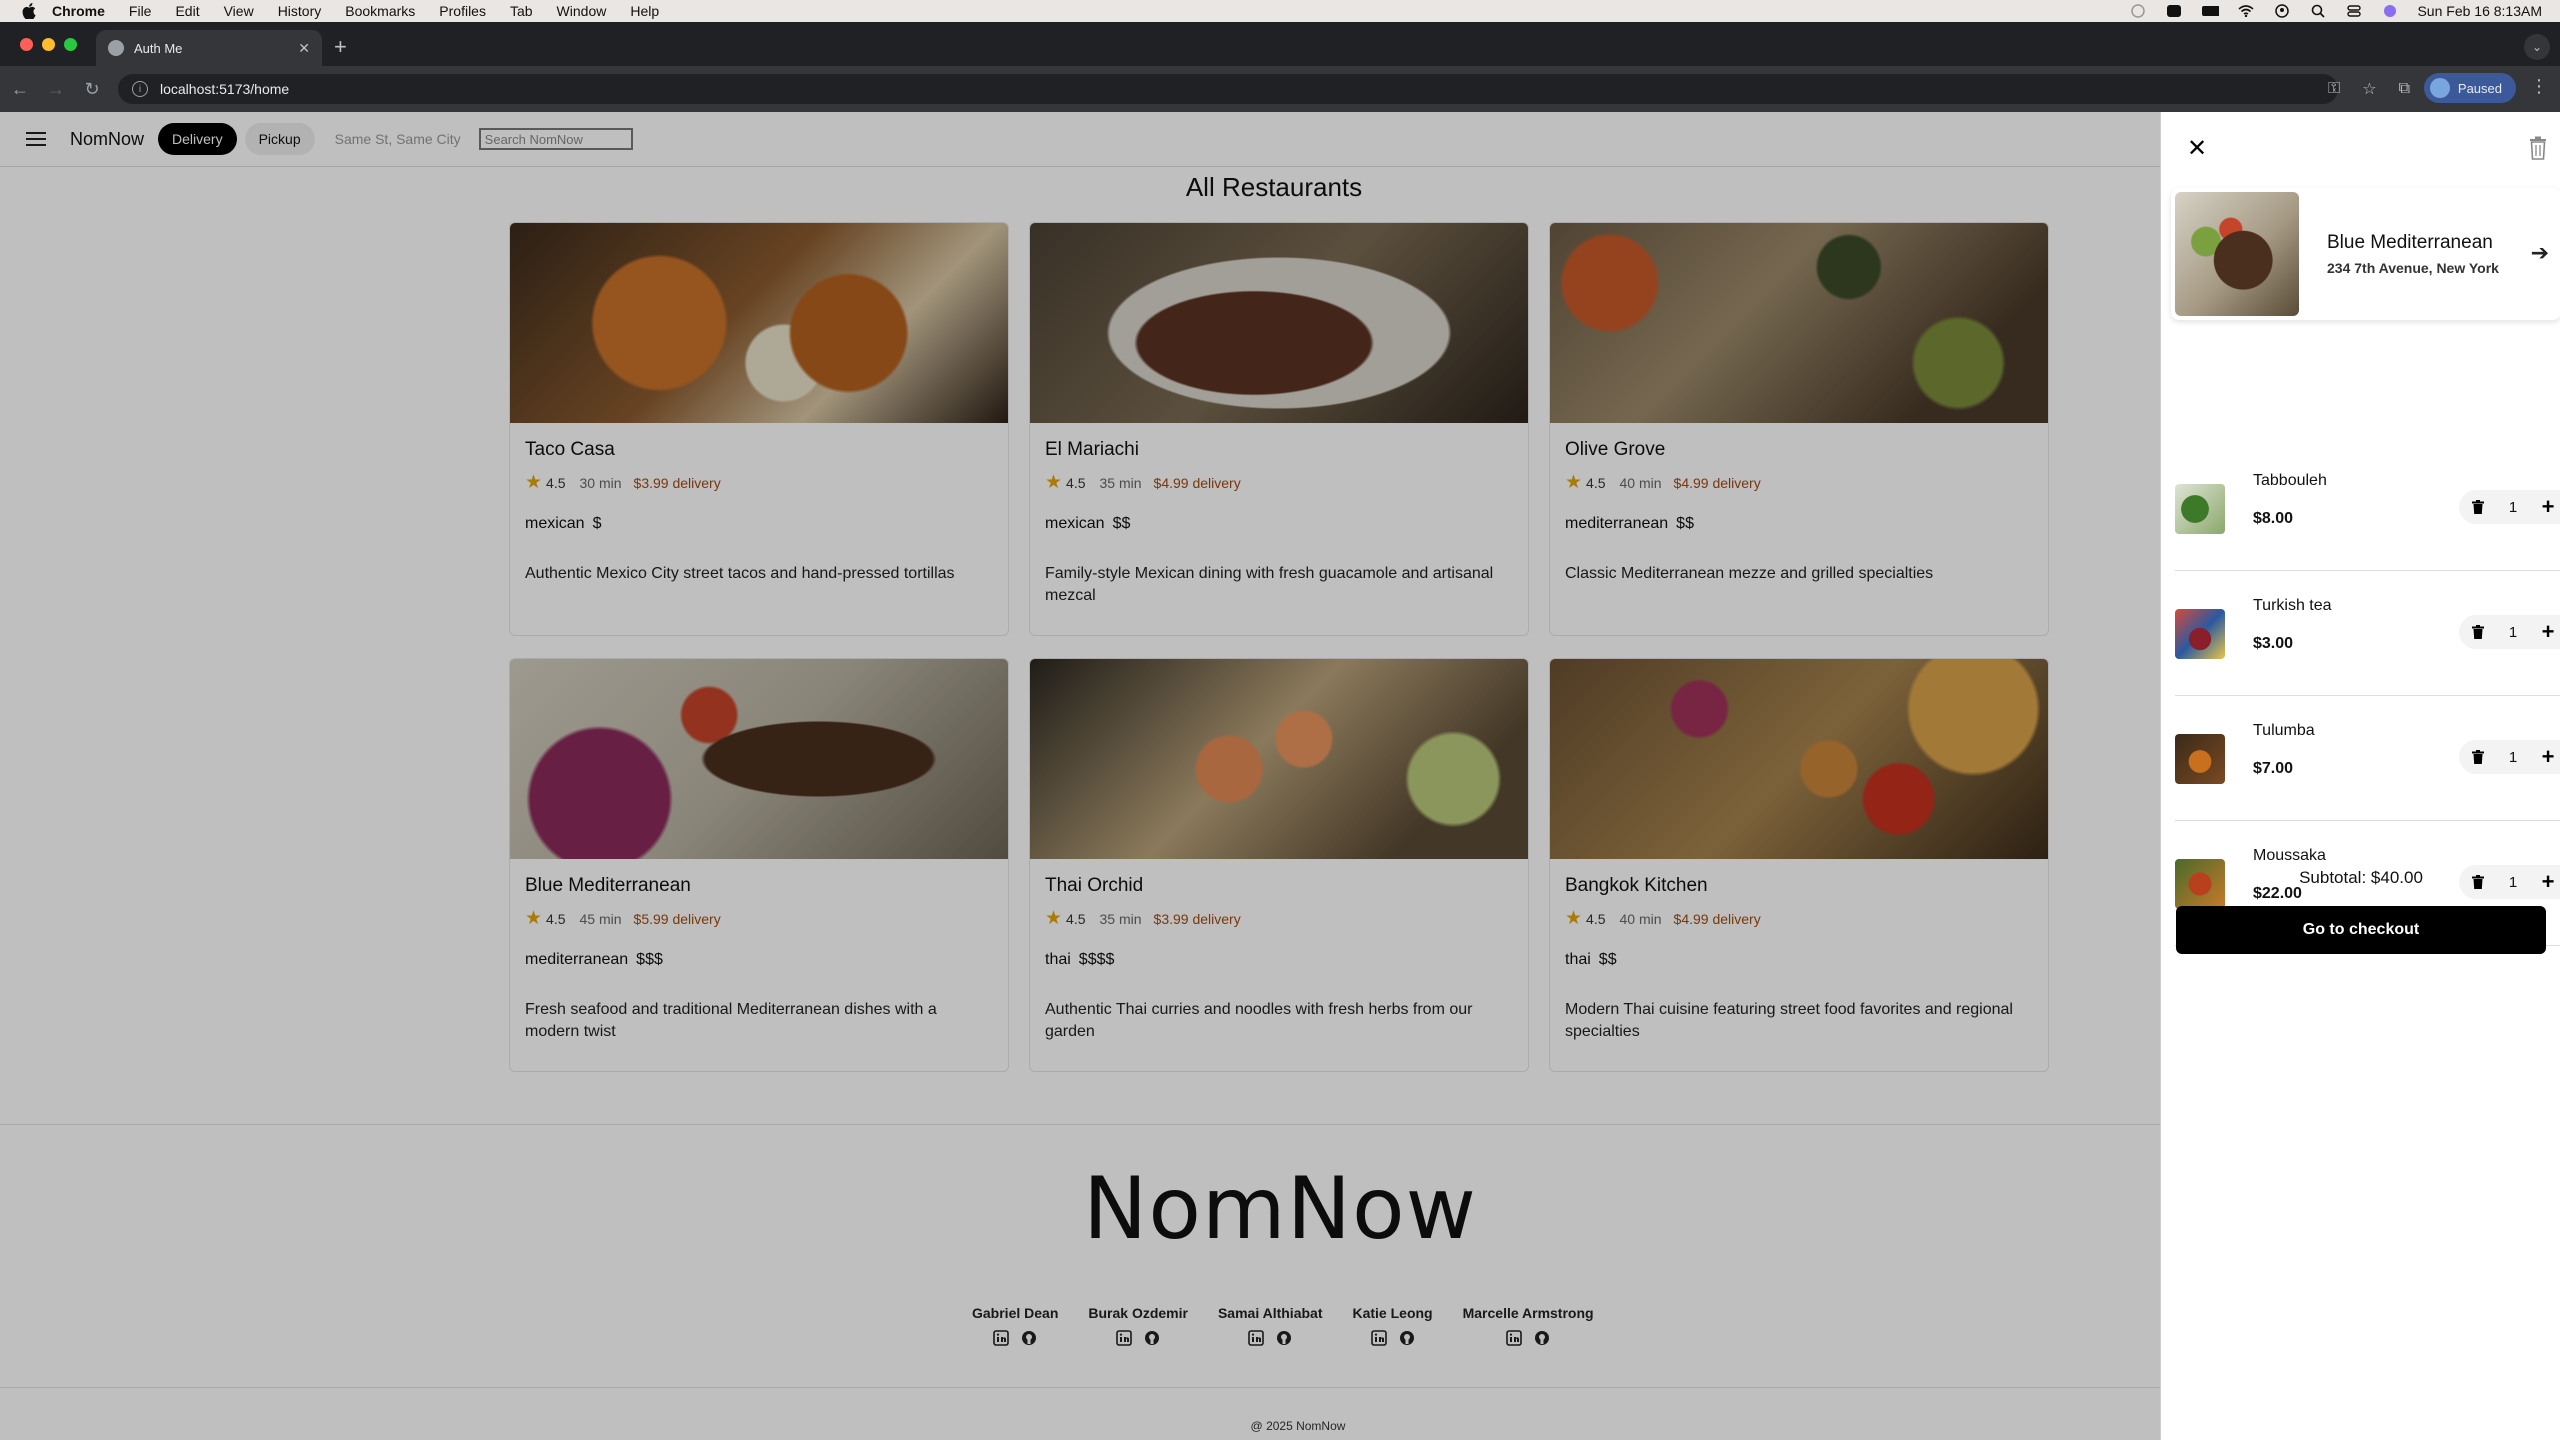  What do you see at coordinates (70, 44) in the screenshot?
I see `zoom-window-button` at bounding box center [70, 44].